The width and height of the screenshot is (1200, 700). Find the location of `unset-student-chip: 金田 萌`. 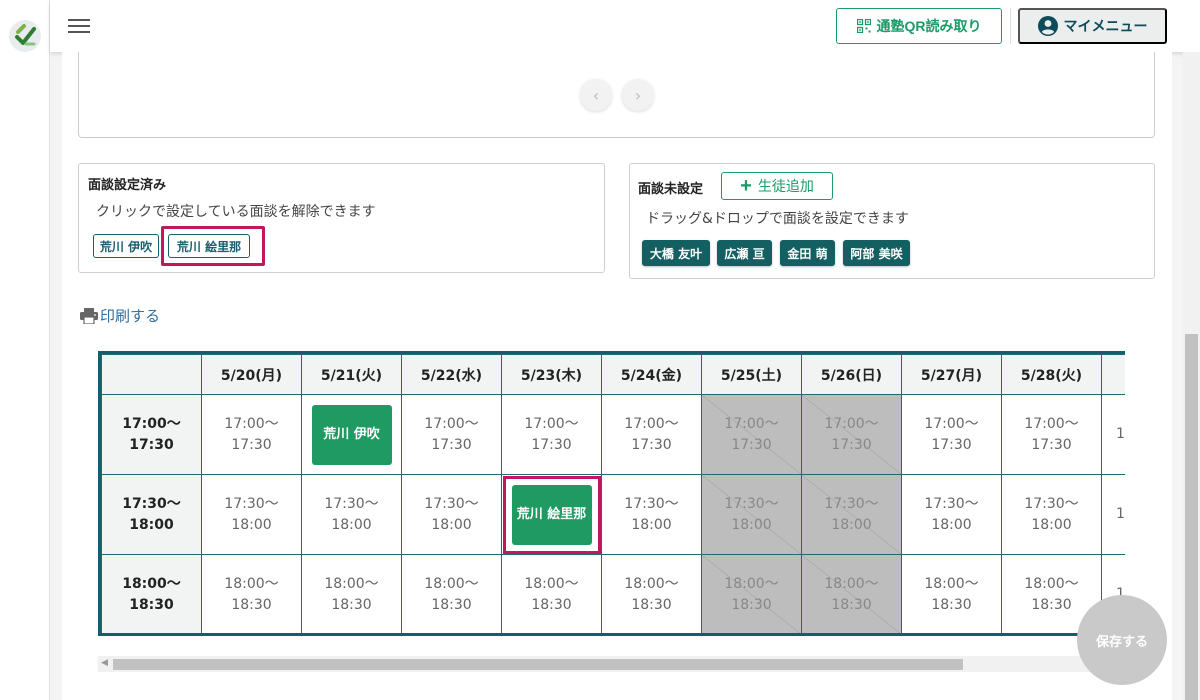

unset-student-chip: 金田 萌 is located at coordinates (807, 253).